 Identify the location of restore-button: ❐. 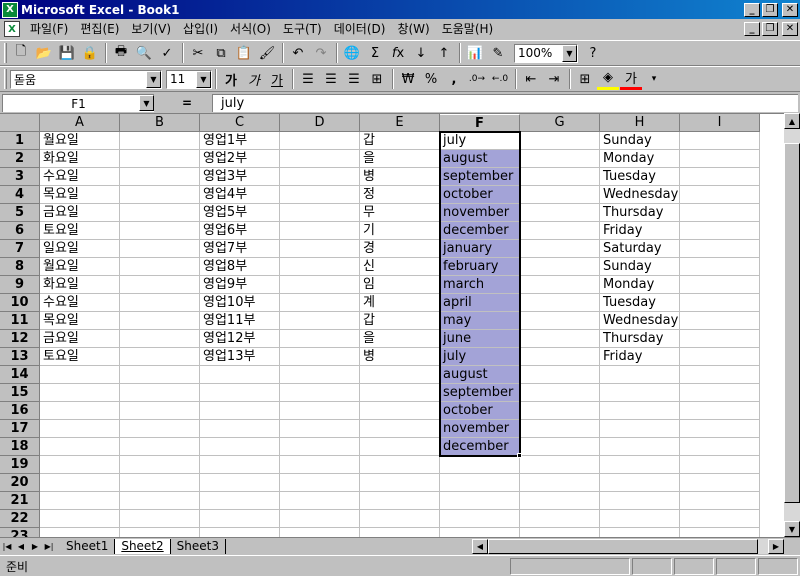
(770, 9).